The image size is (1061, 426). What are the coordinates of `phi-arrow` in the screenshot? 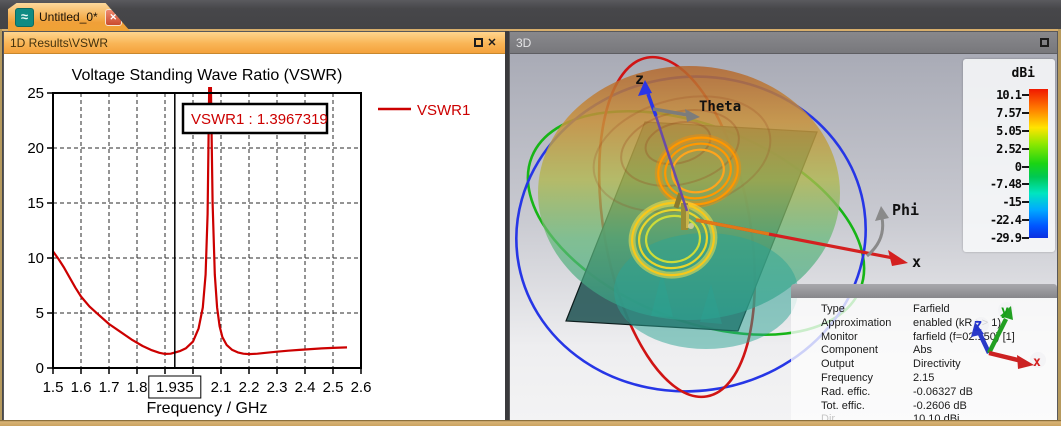 It's located at (877, 232).